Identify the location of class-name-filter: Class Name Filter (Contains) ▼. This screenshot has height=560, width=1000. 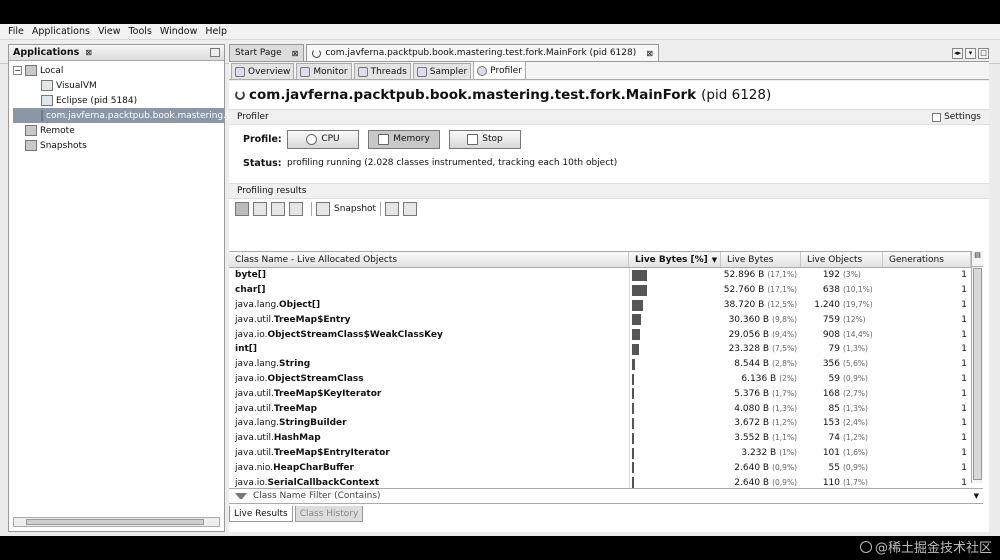
(606, 496).